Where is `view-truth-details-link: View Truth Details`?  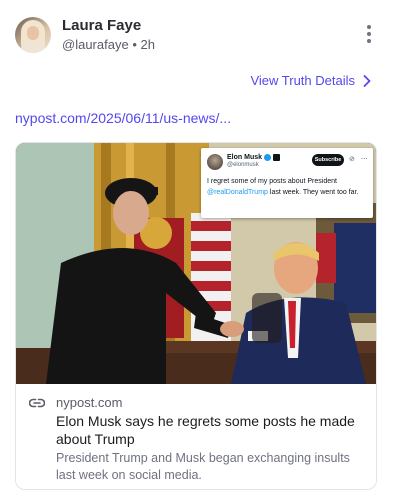 view-truth-details-link: View Truth Details is located at coordinates (310, 80).